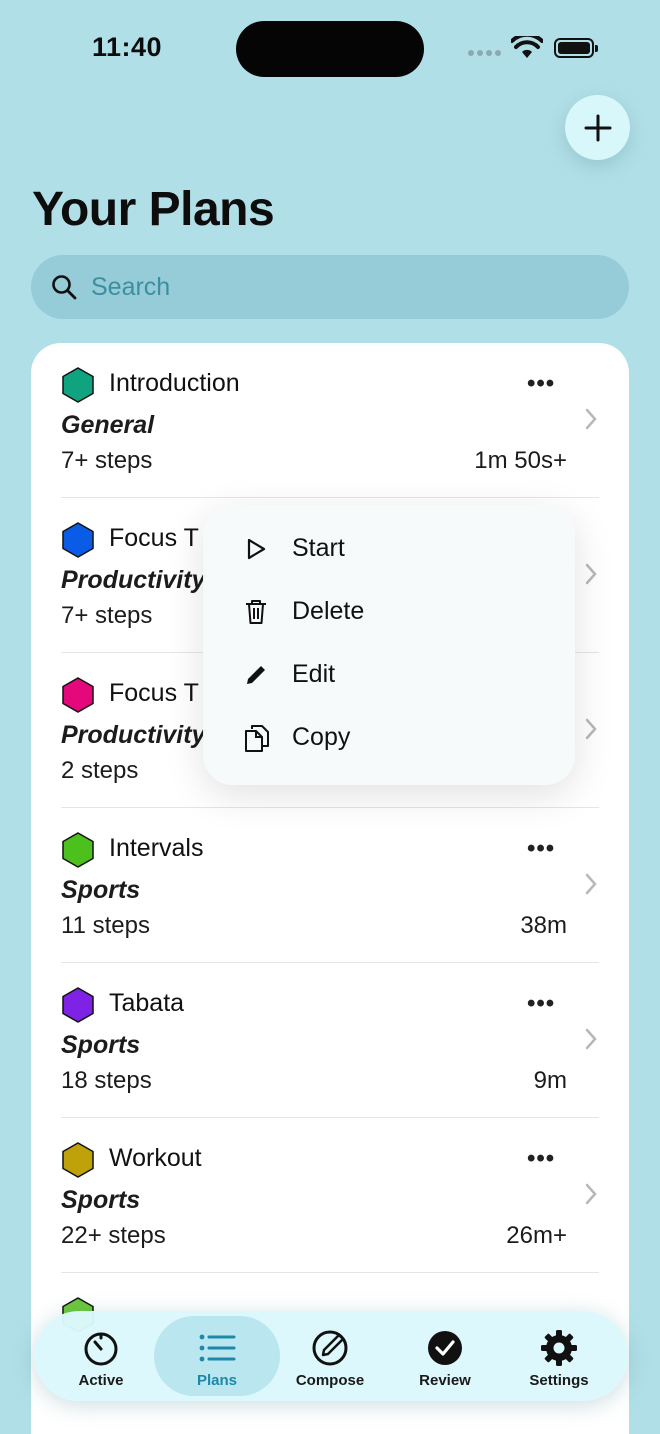 The height and width of the screenshot is (1434, 660). Describe the element at coordinates (100, 770) in the screenshot. I see `plan-steps: 2 steps` at that location.